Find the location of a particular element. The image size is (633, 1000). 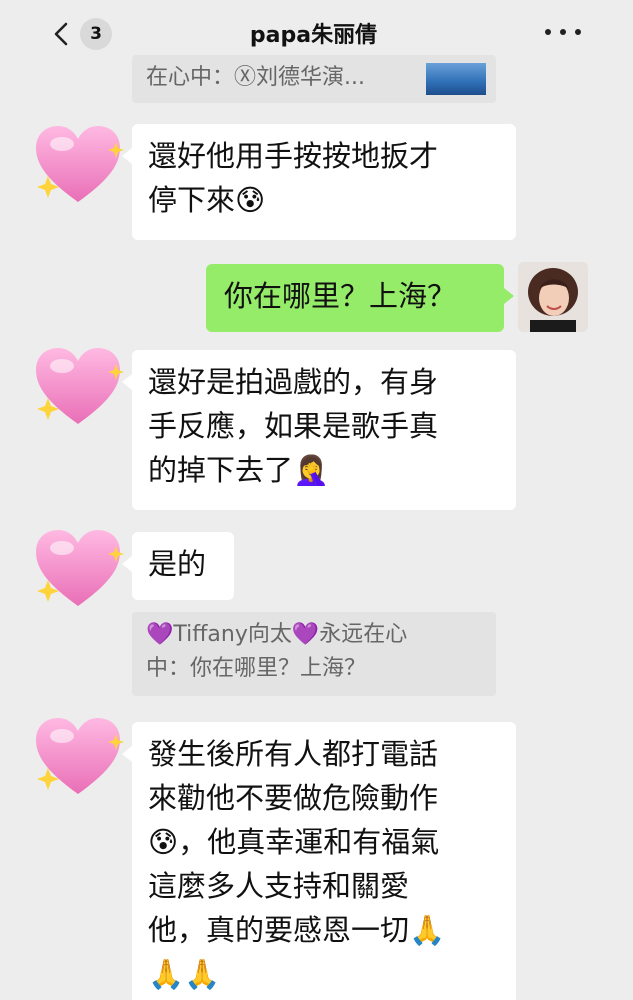

my-avatar is located at coordinates (553, 297).